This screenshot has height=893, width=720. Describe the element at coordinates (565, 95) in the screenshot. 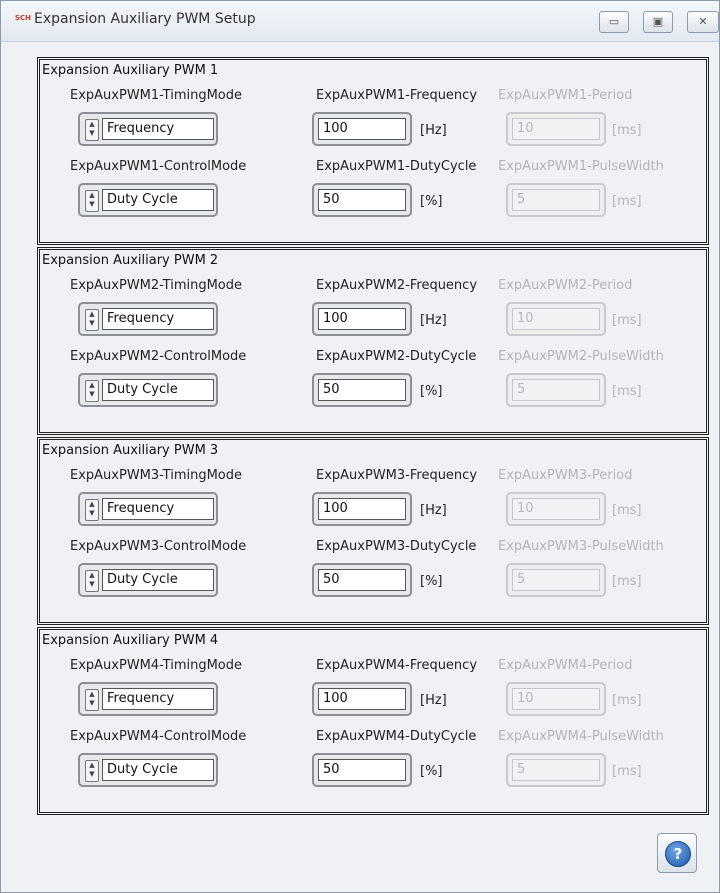

I see `period-label: ExpAuxPWM1-Period` at that location.